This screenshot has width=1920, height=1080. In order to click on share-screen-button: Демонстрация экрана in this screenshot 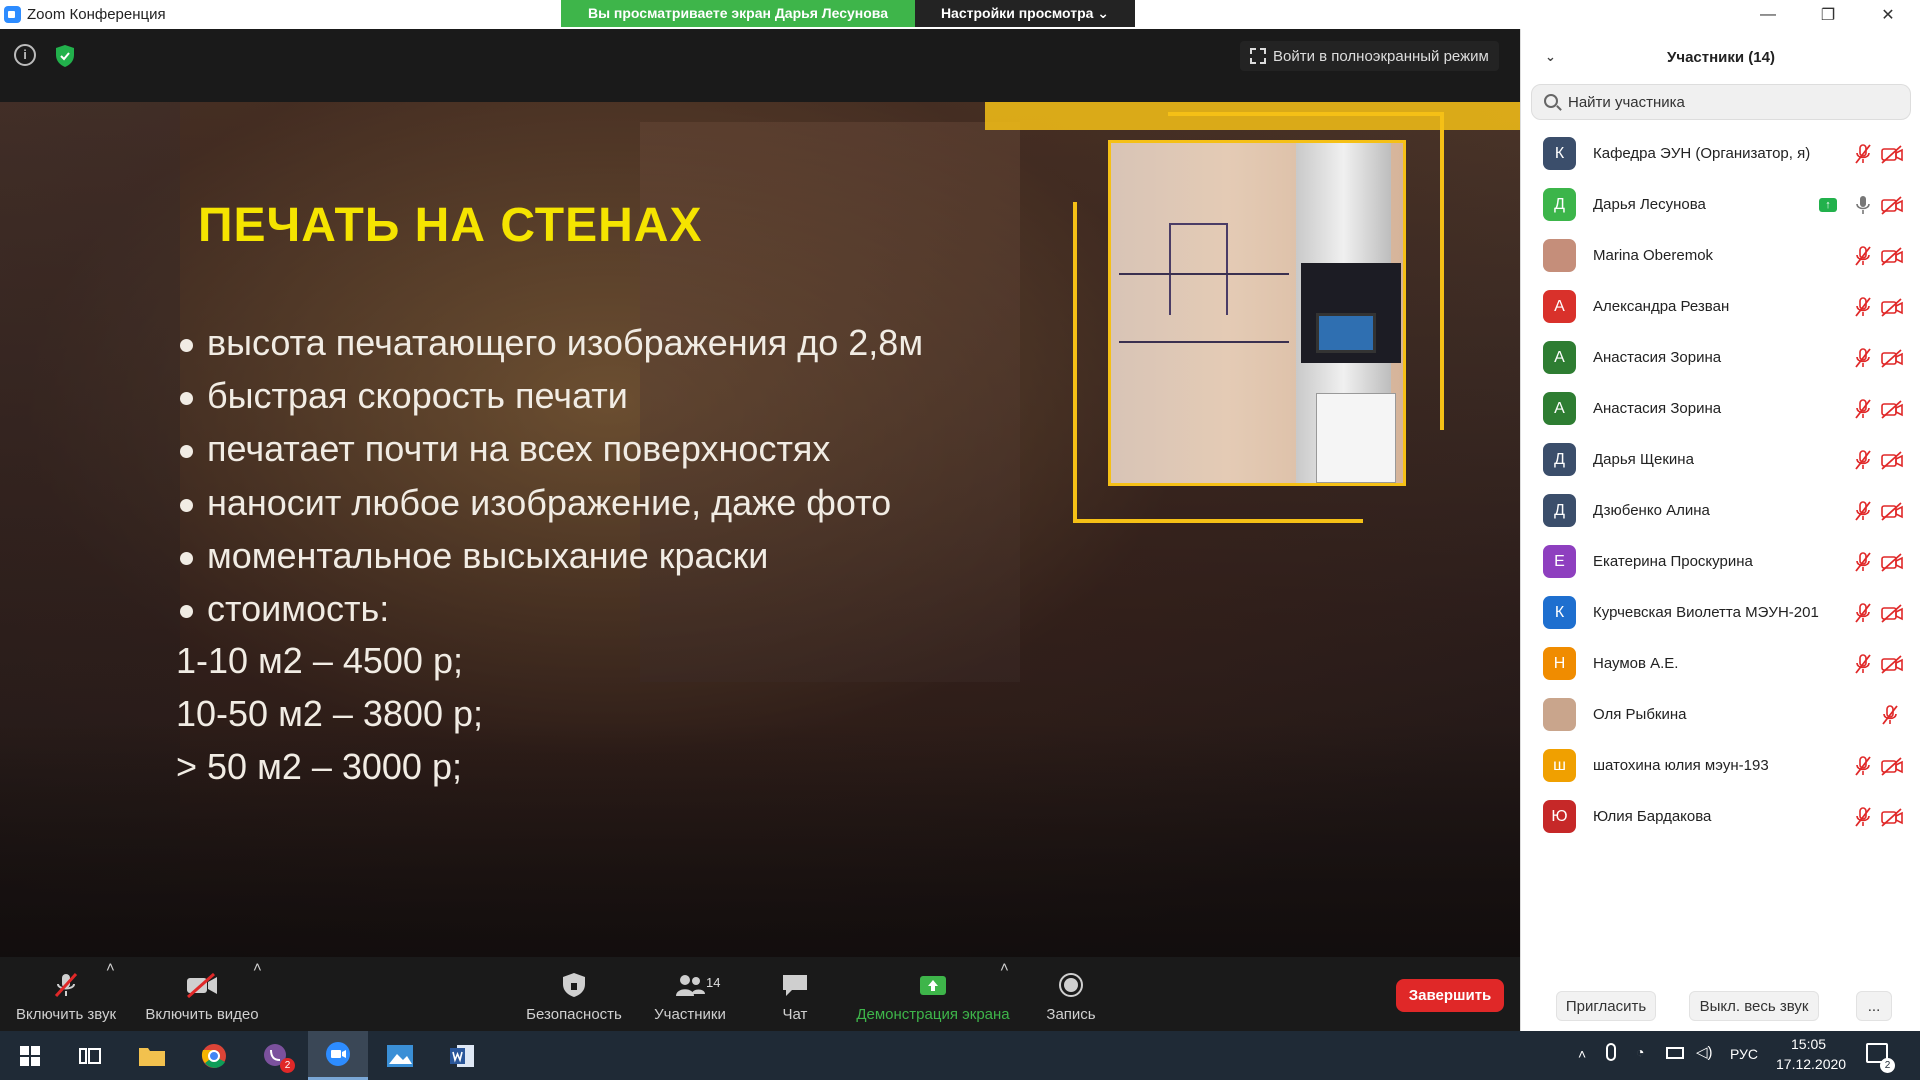, I will do `click(933, 995)`.